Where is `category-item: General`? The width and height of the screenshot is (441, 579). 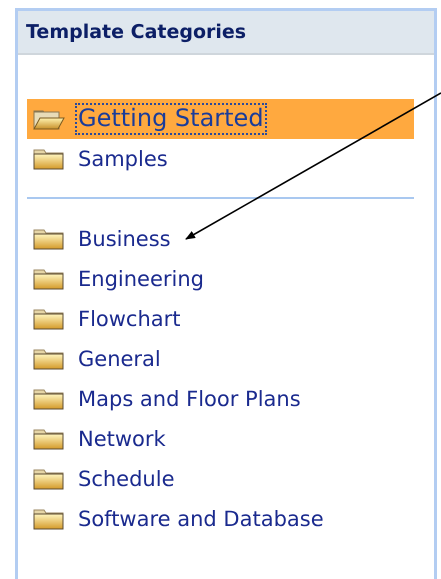 category-item: General is located at coordinates (220, 359).